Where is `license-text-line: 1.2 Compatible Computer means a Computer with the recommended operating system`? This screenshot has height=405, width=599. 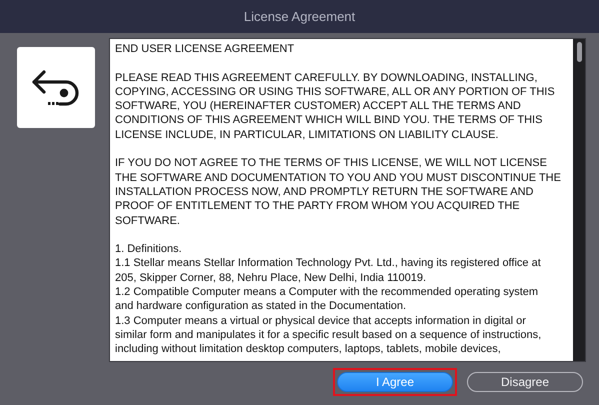
license-text-line: 1.2 Compatible Computer means a Computer with the recommended operating system is located at coordinates (327, 292).